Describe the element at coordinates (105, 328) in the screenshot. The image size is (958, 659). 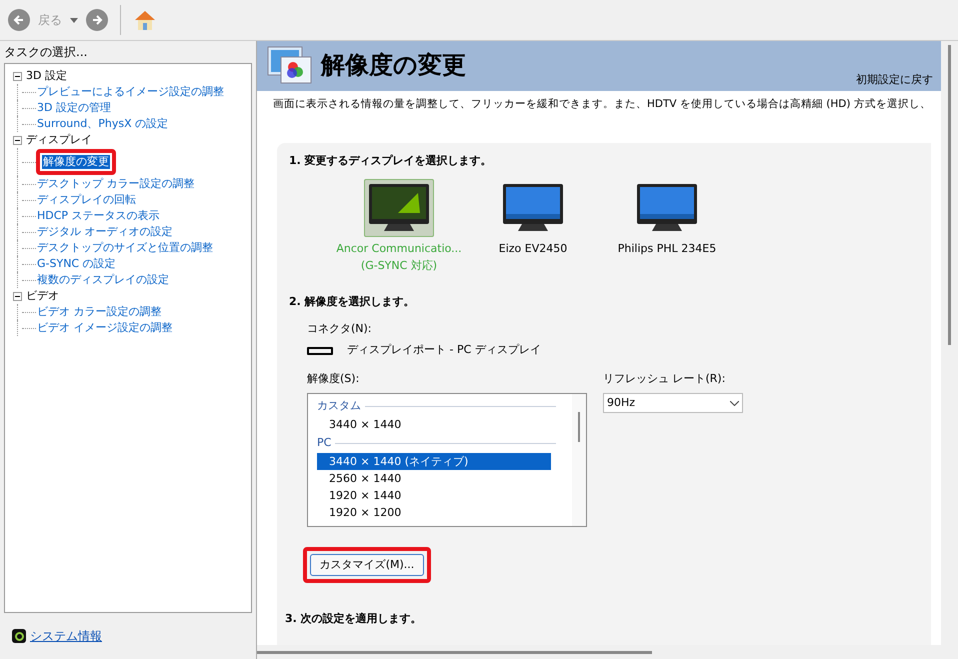
I see `tree-item: ビデオ イメージ設定の調整` at that location.